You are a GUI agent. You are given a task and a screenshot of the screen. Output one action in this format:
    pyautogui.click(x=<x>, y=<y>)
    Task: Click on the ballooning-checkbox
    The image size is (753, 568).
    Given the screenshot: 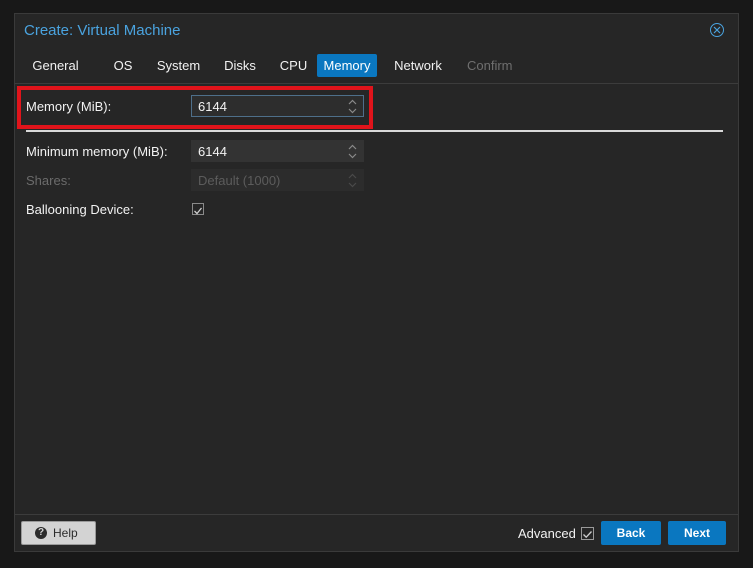 What is the action you would take?
    pyautogui.click(x=198, y=209)
    